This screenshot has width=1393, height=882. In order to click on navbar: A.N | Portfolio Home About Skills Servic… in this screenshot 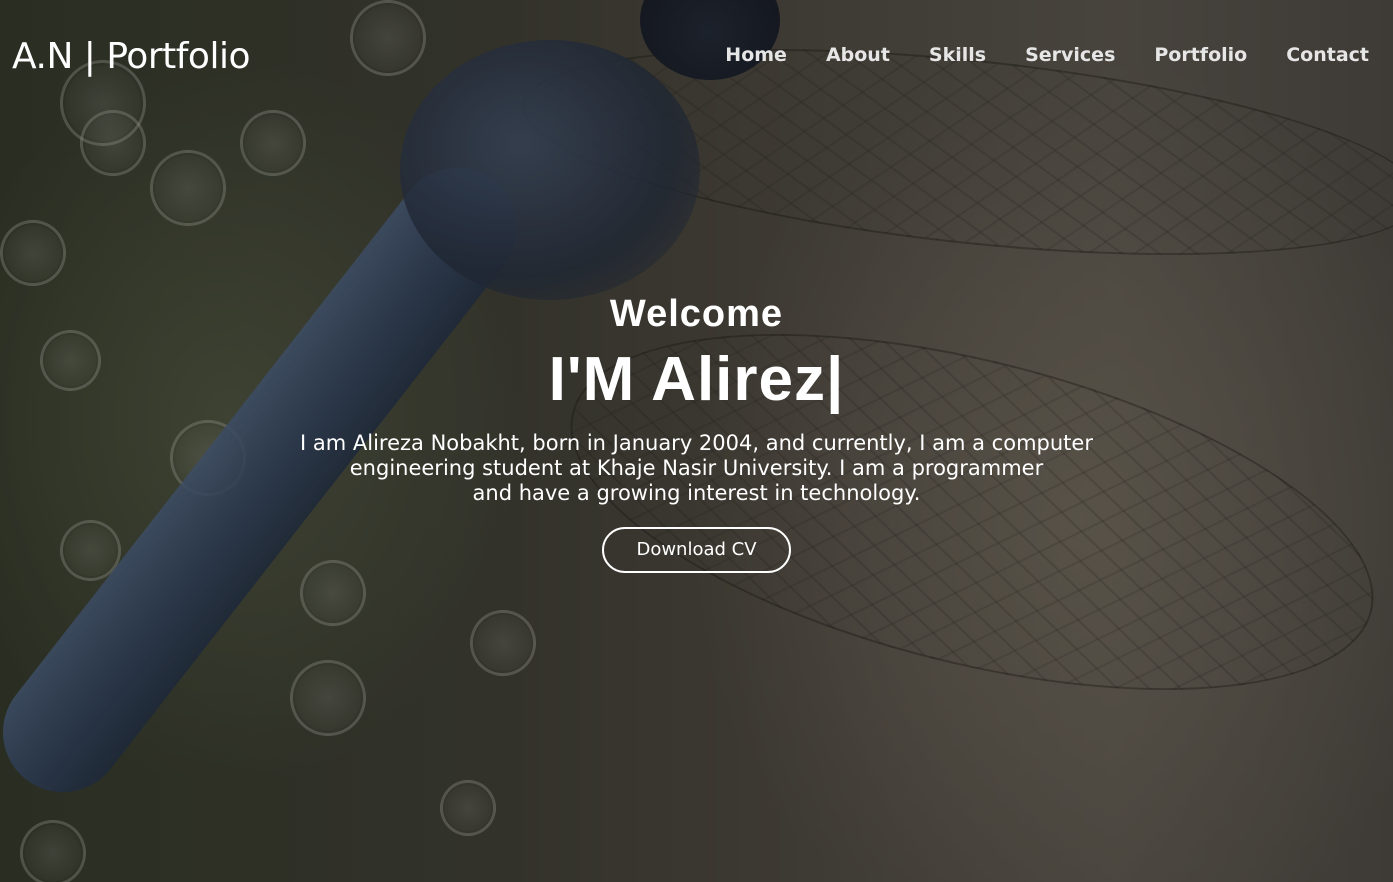, I will do `click(696, 57)`.